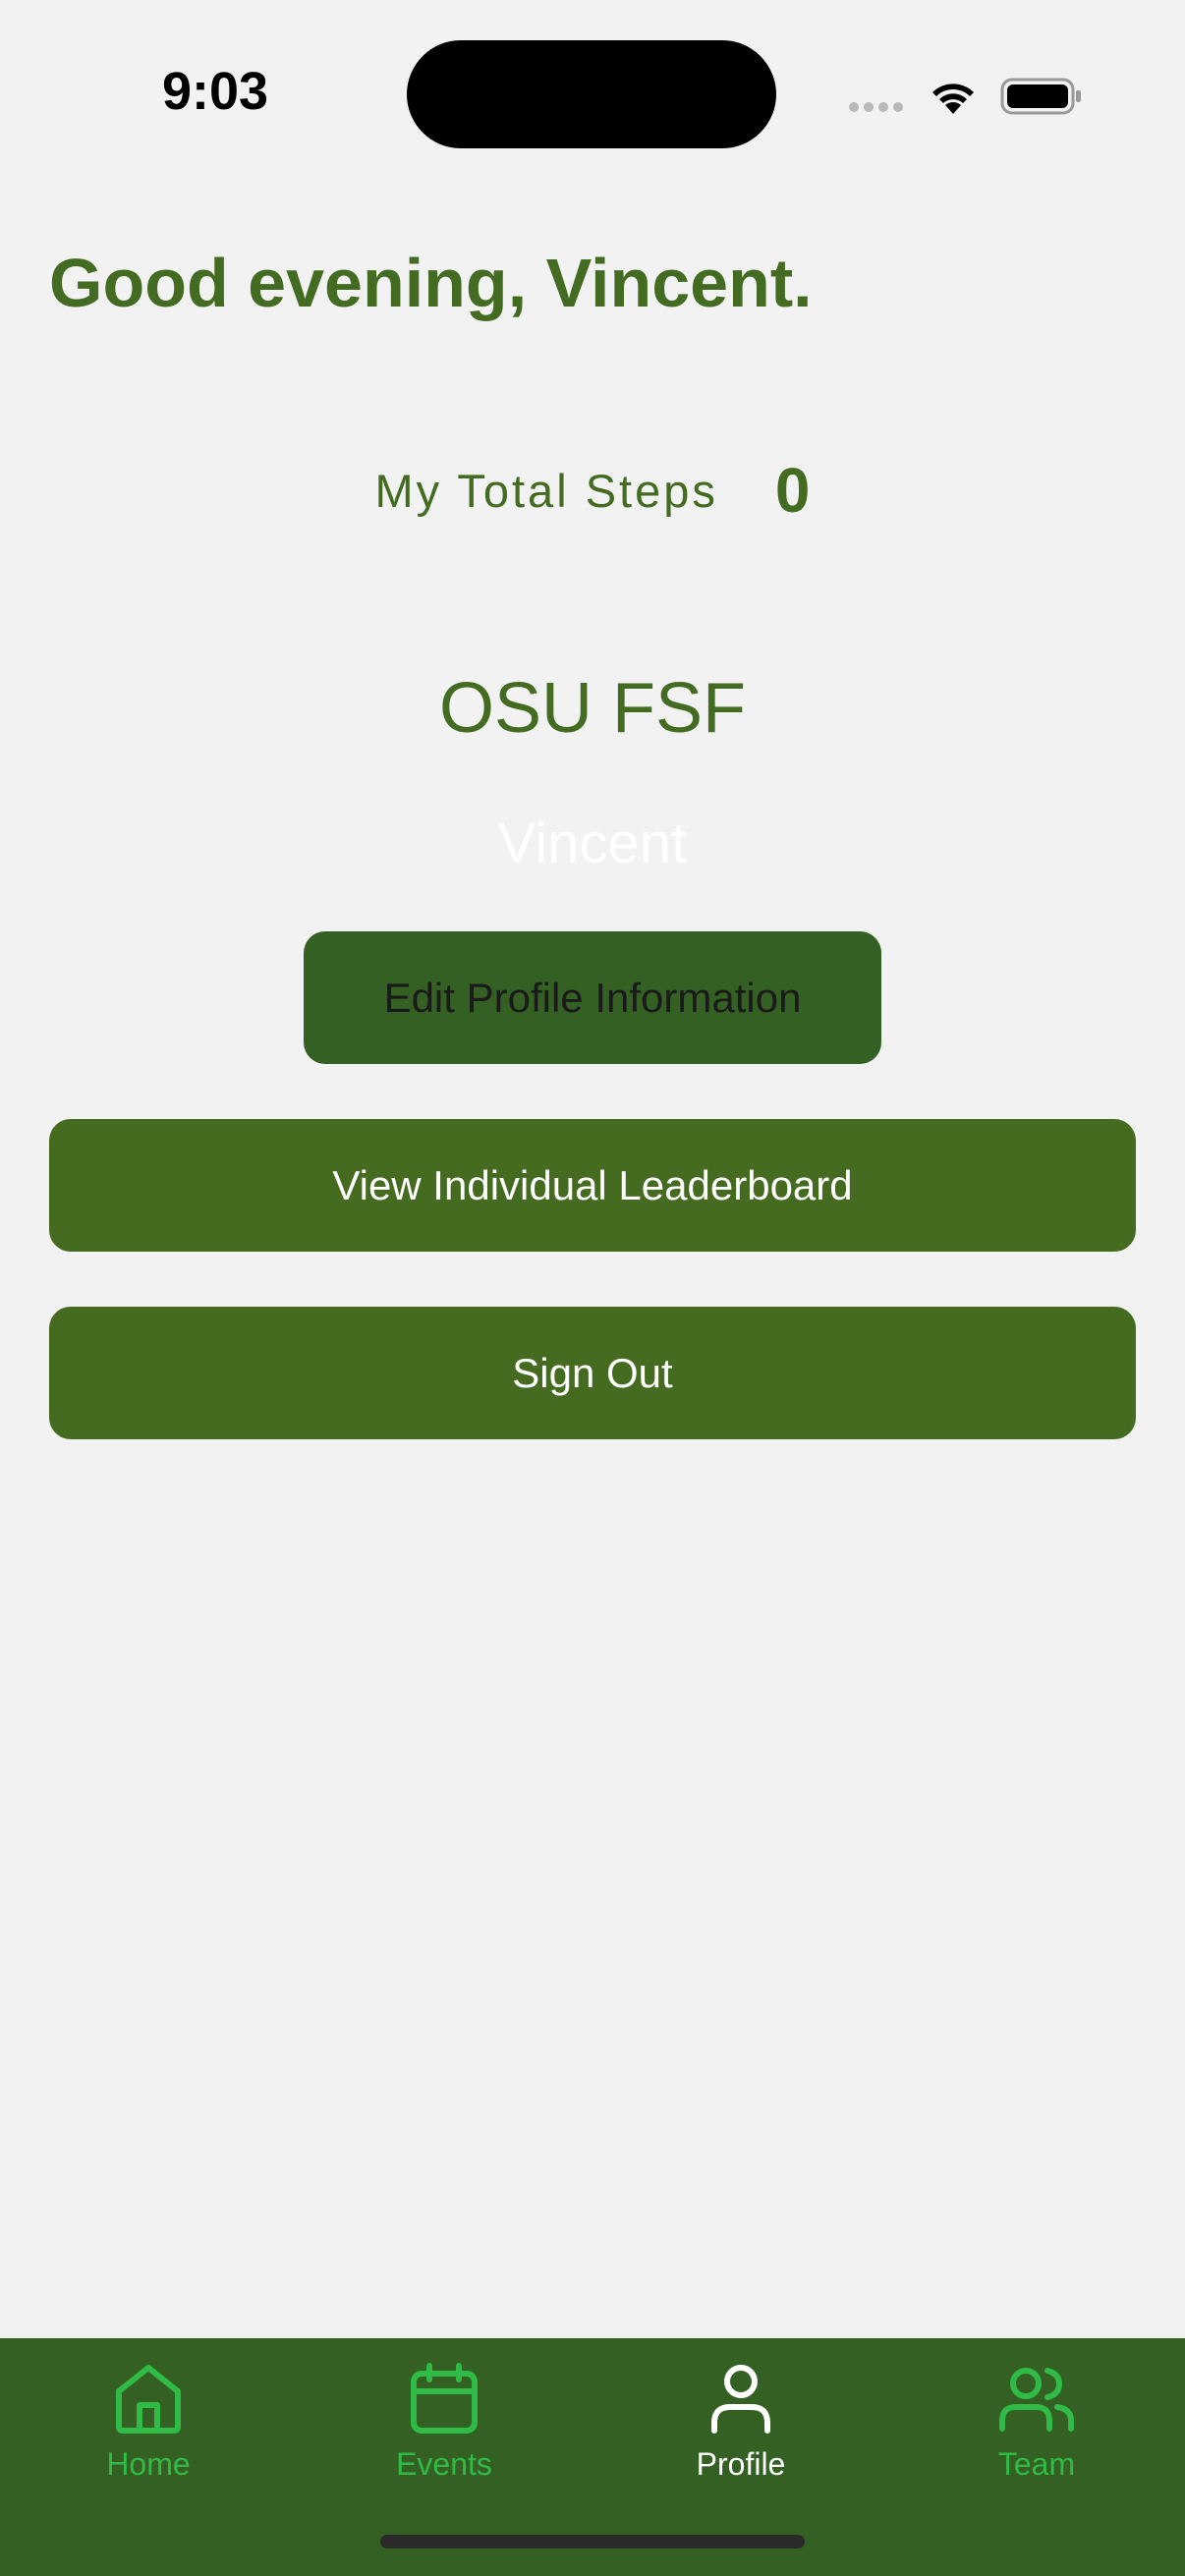 The image size is (1185, 2576). I want to click on cellular-signal-icon, so click(876, 107).